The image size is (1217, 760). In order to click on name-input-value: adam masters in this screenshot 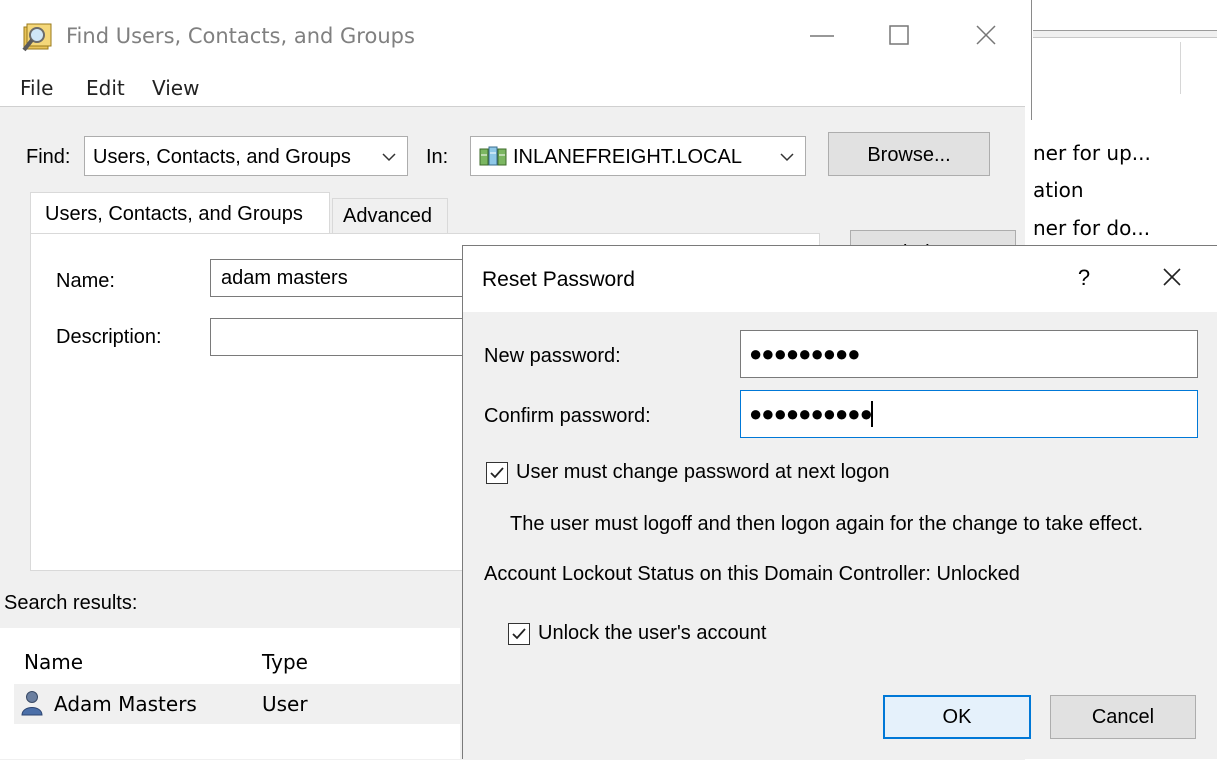, I will do `click(284, 278)`.